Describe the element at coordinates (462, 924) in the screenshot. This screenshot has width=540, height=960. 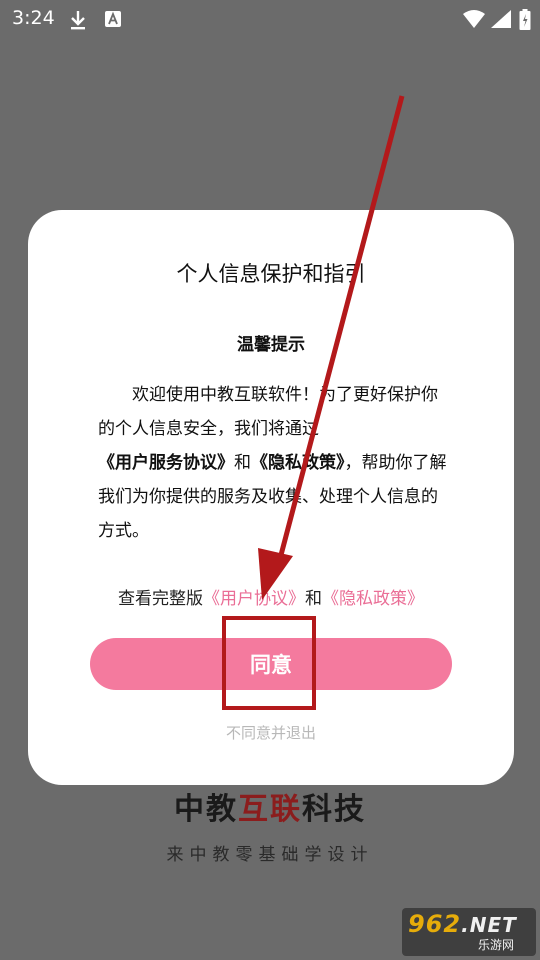
I see `watermark-logo: 962.NET` at that location.